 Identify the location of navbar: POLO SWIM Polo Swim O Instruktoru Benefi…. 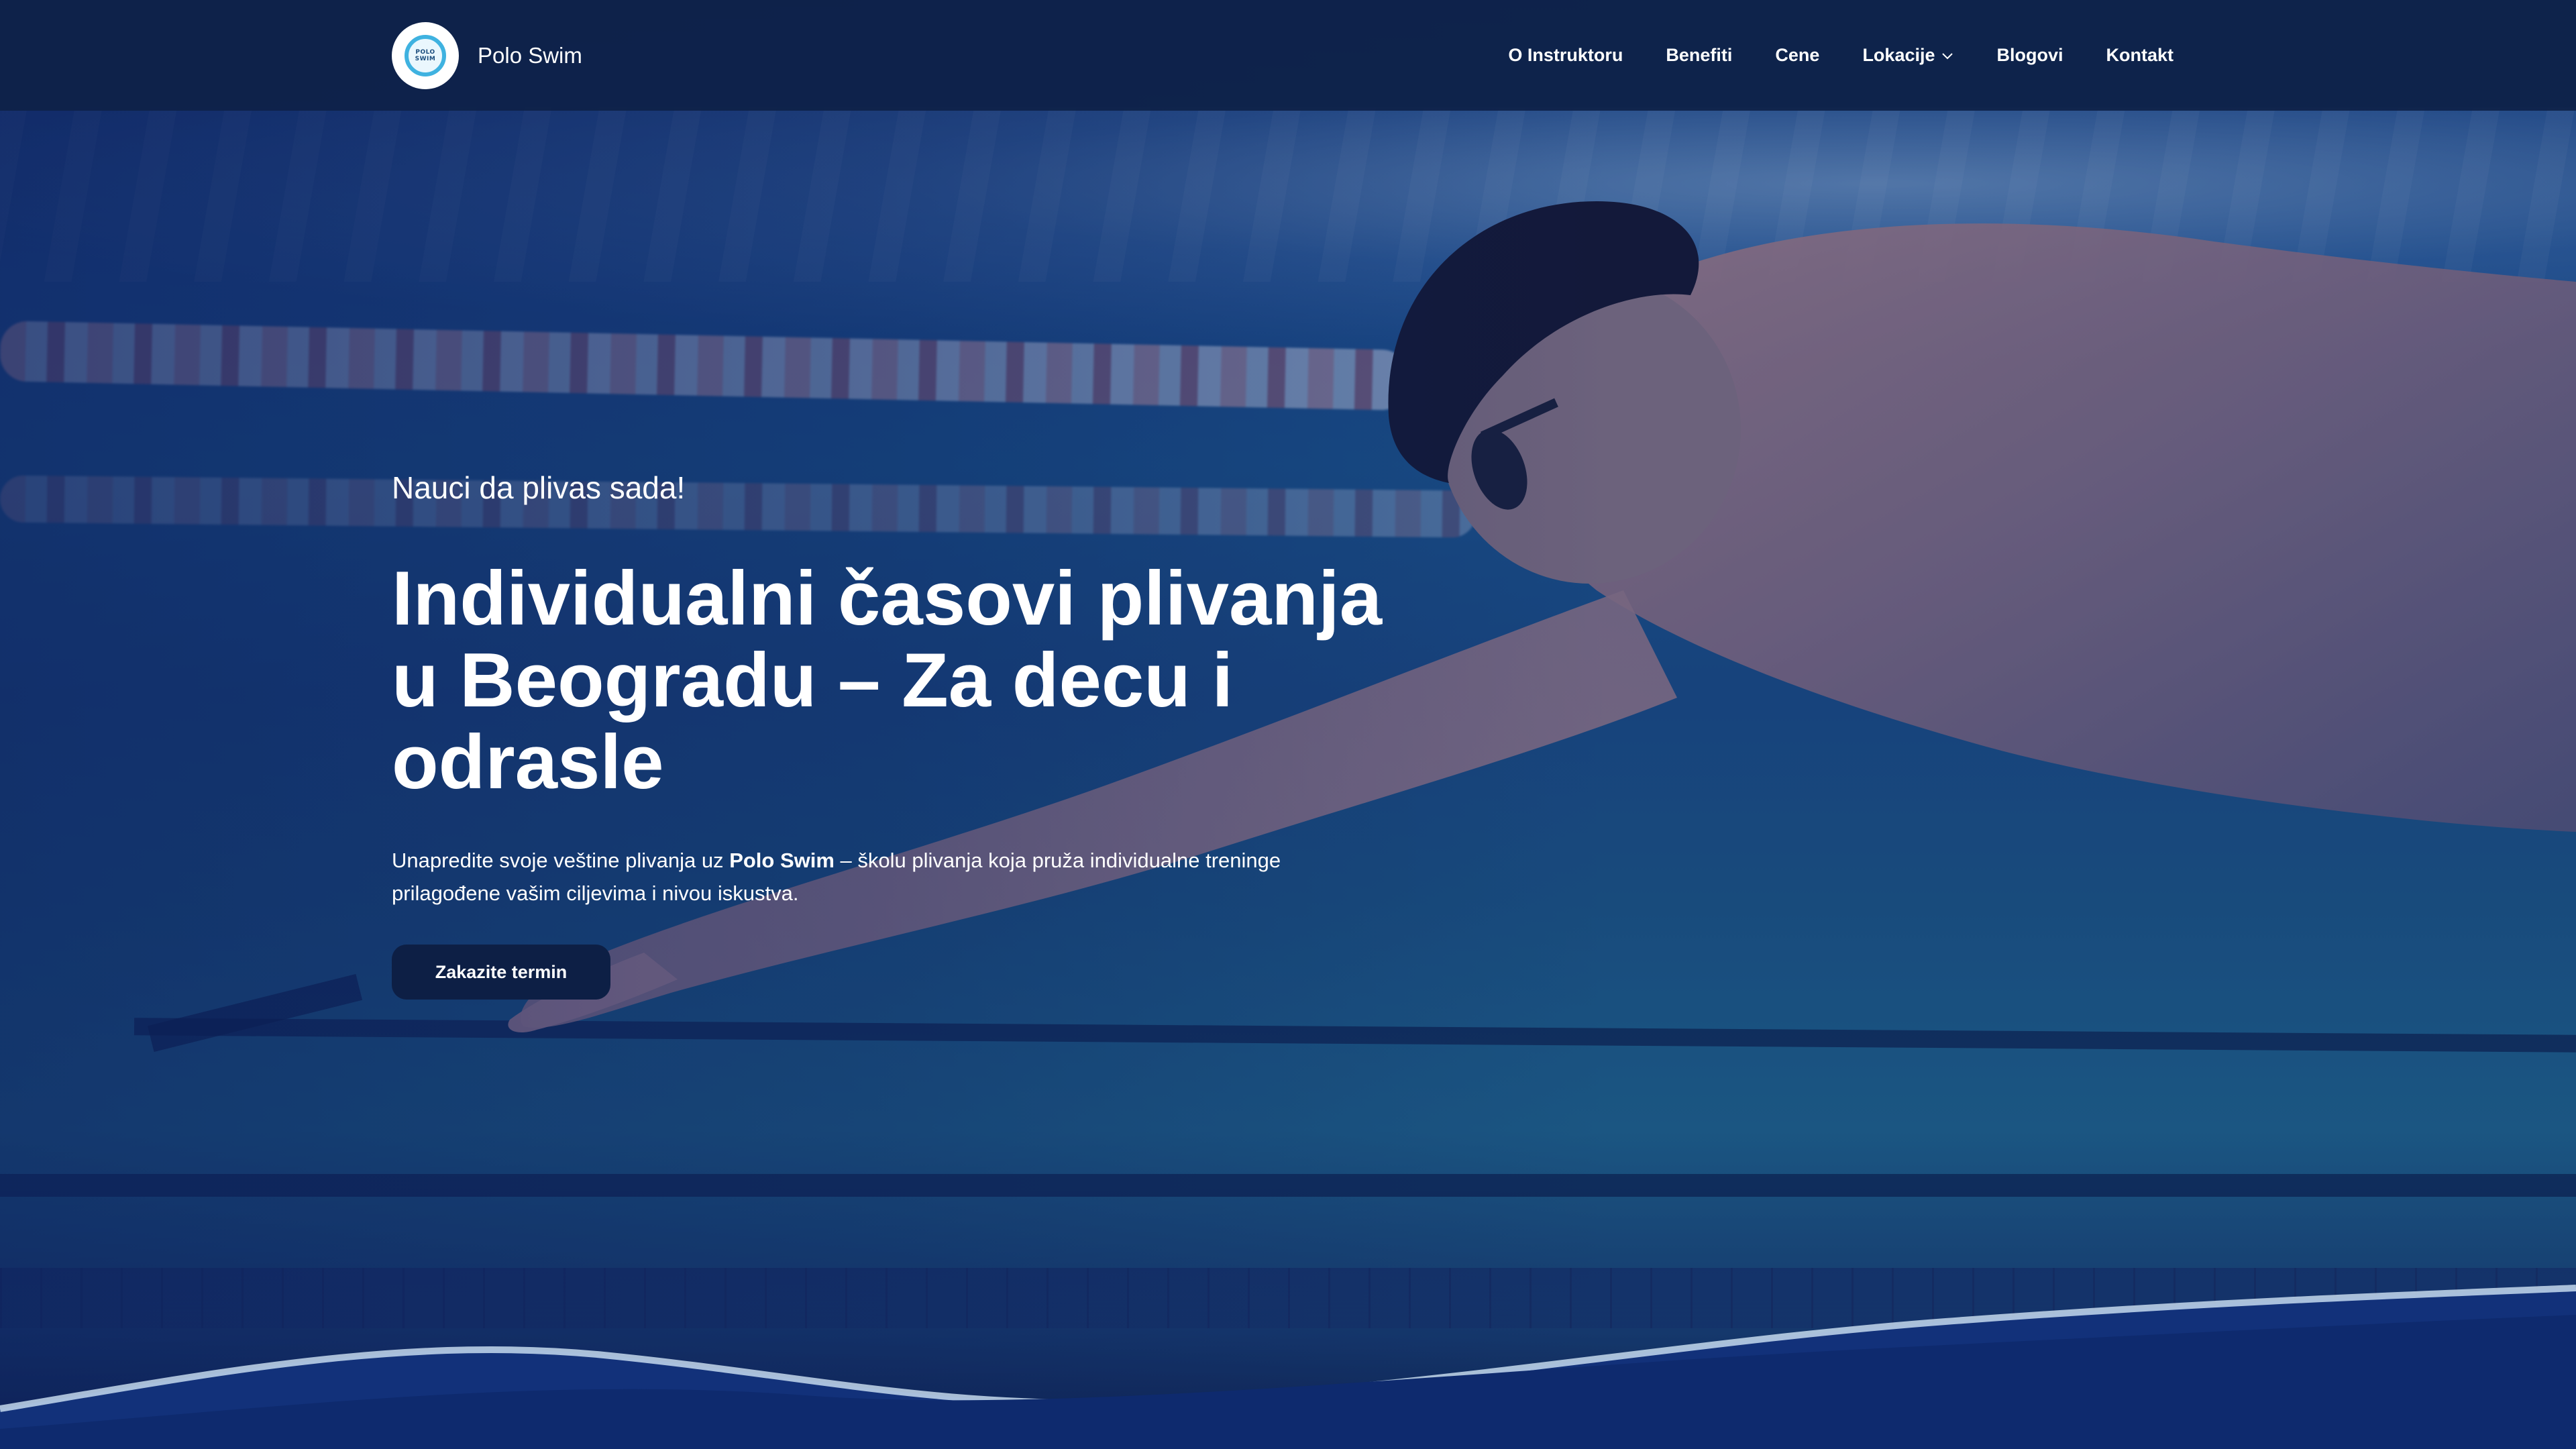
(1288, 55).